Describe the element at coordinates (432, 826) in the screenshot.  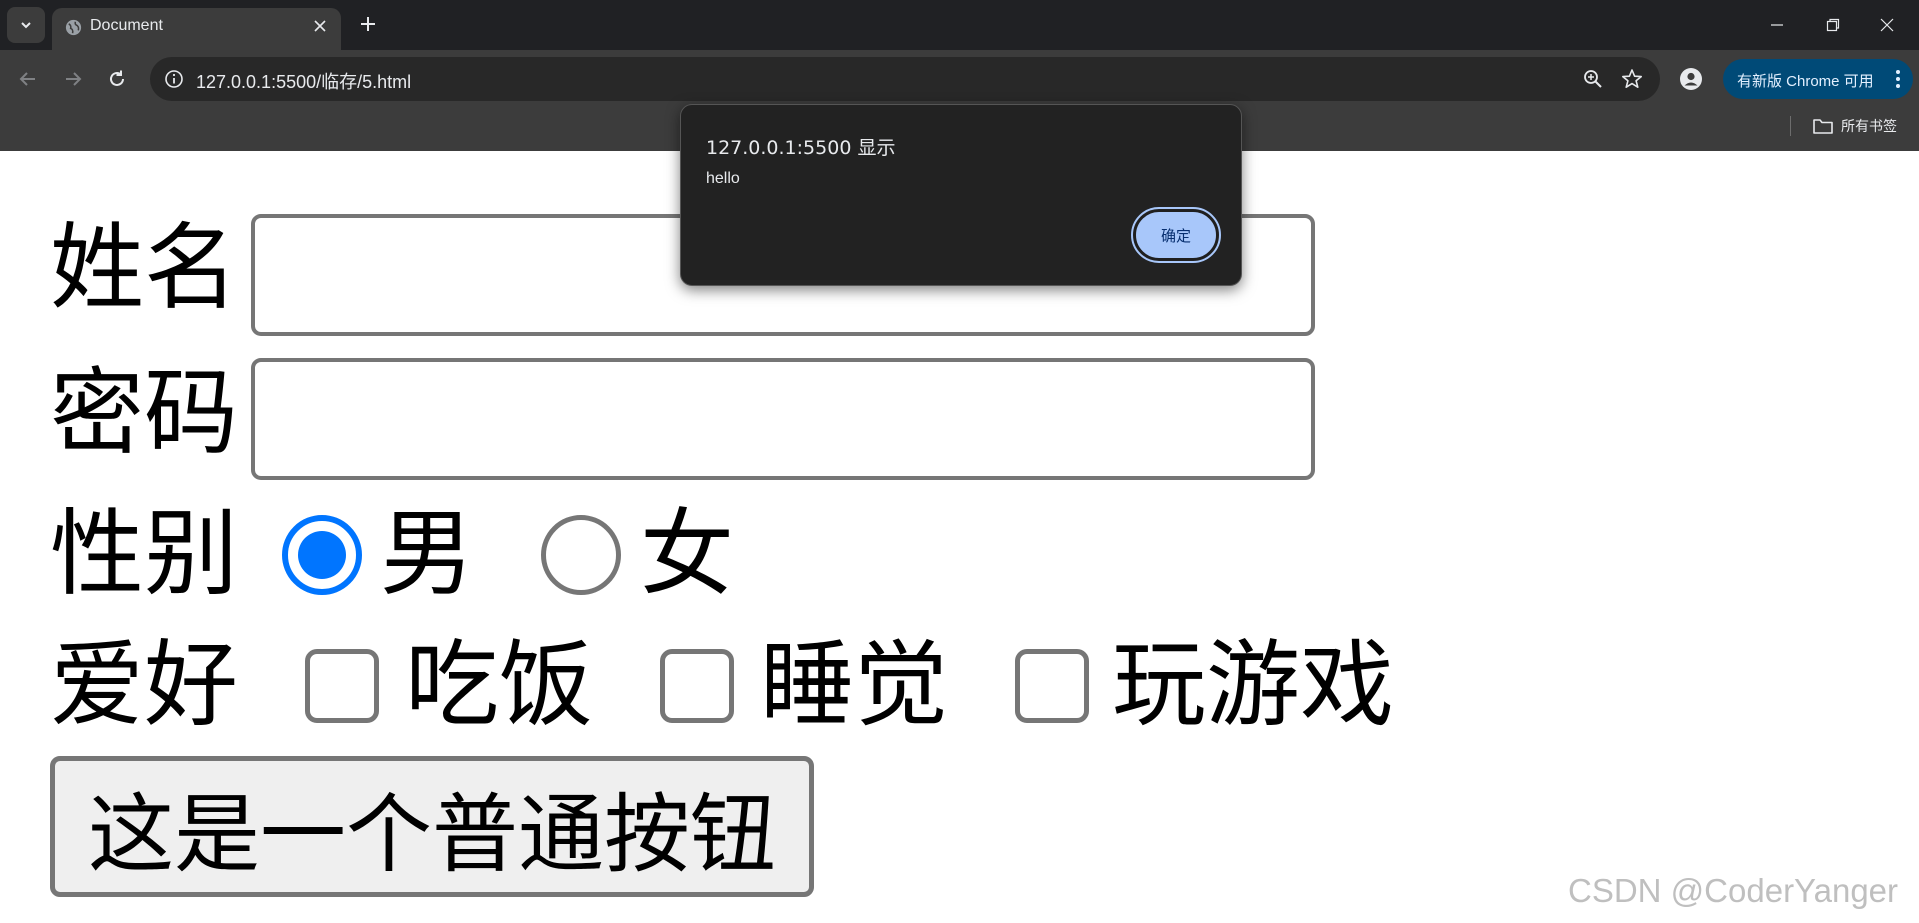
I see `plain-button: 这是一个普通按钮` at that location.